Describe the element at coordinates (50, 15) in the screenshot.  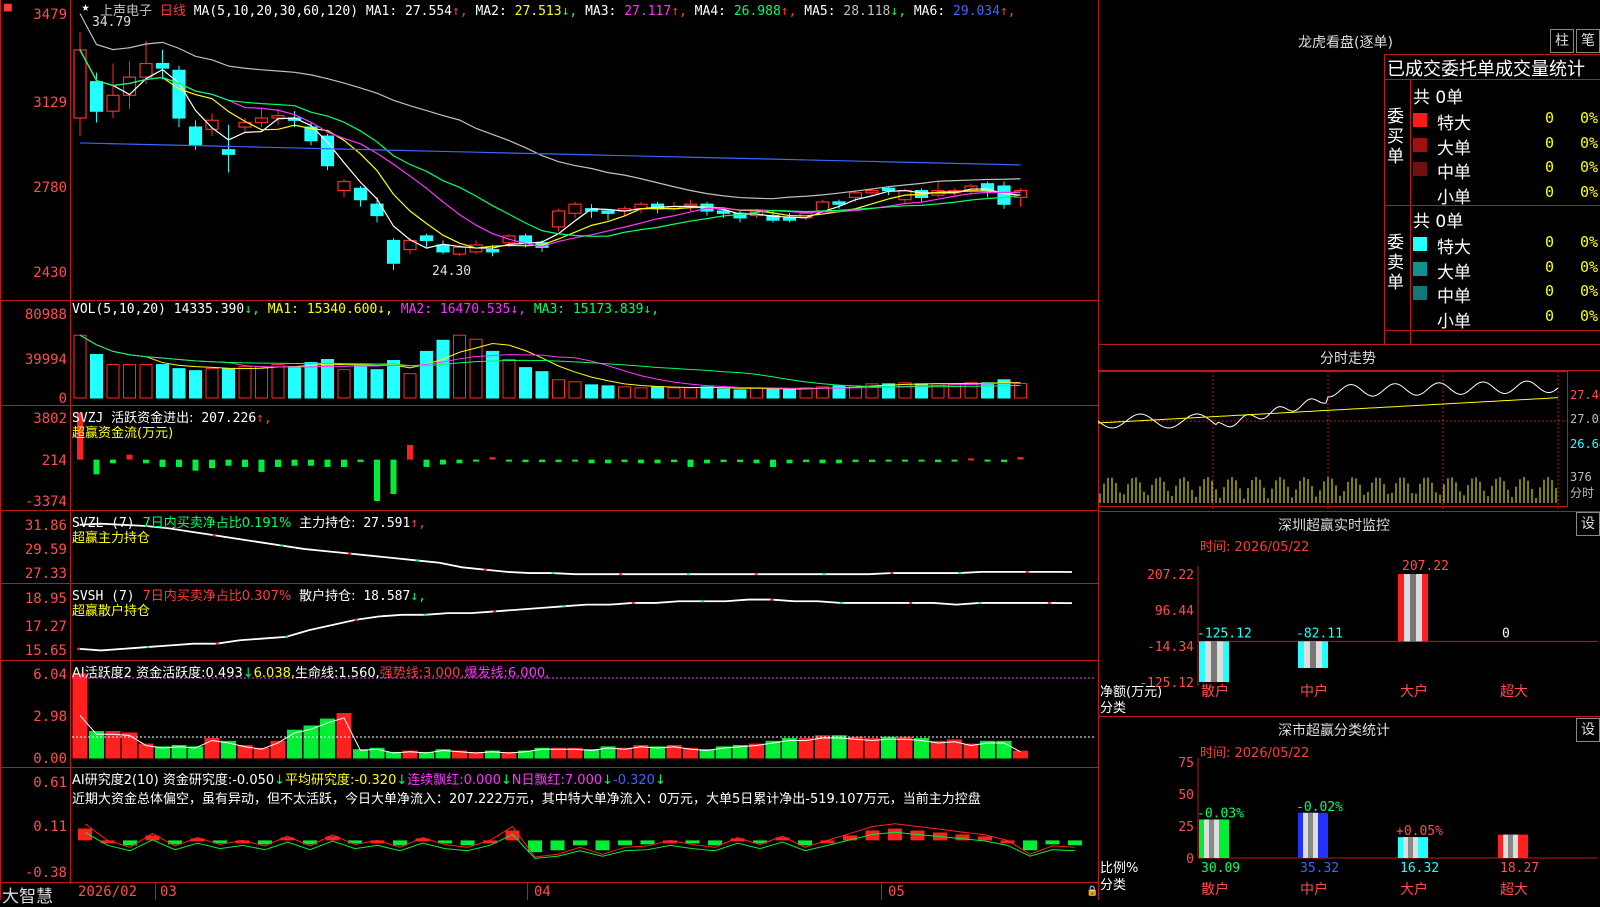
I see `main-tick-0: 3479` at that location.